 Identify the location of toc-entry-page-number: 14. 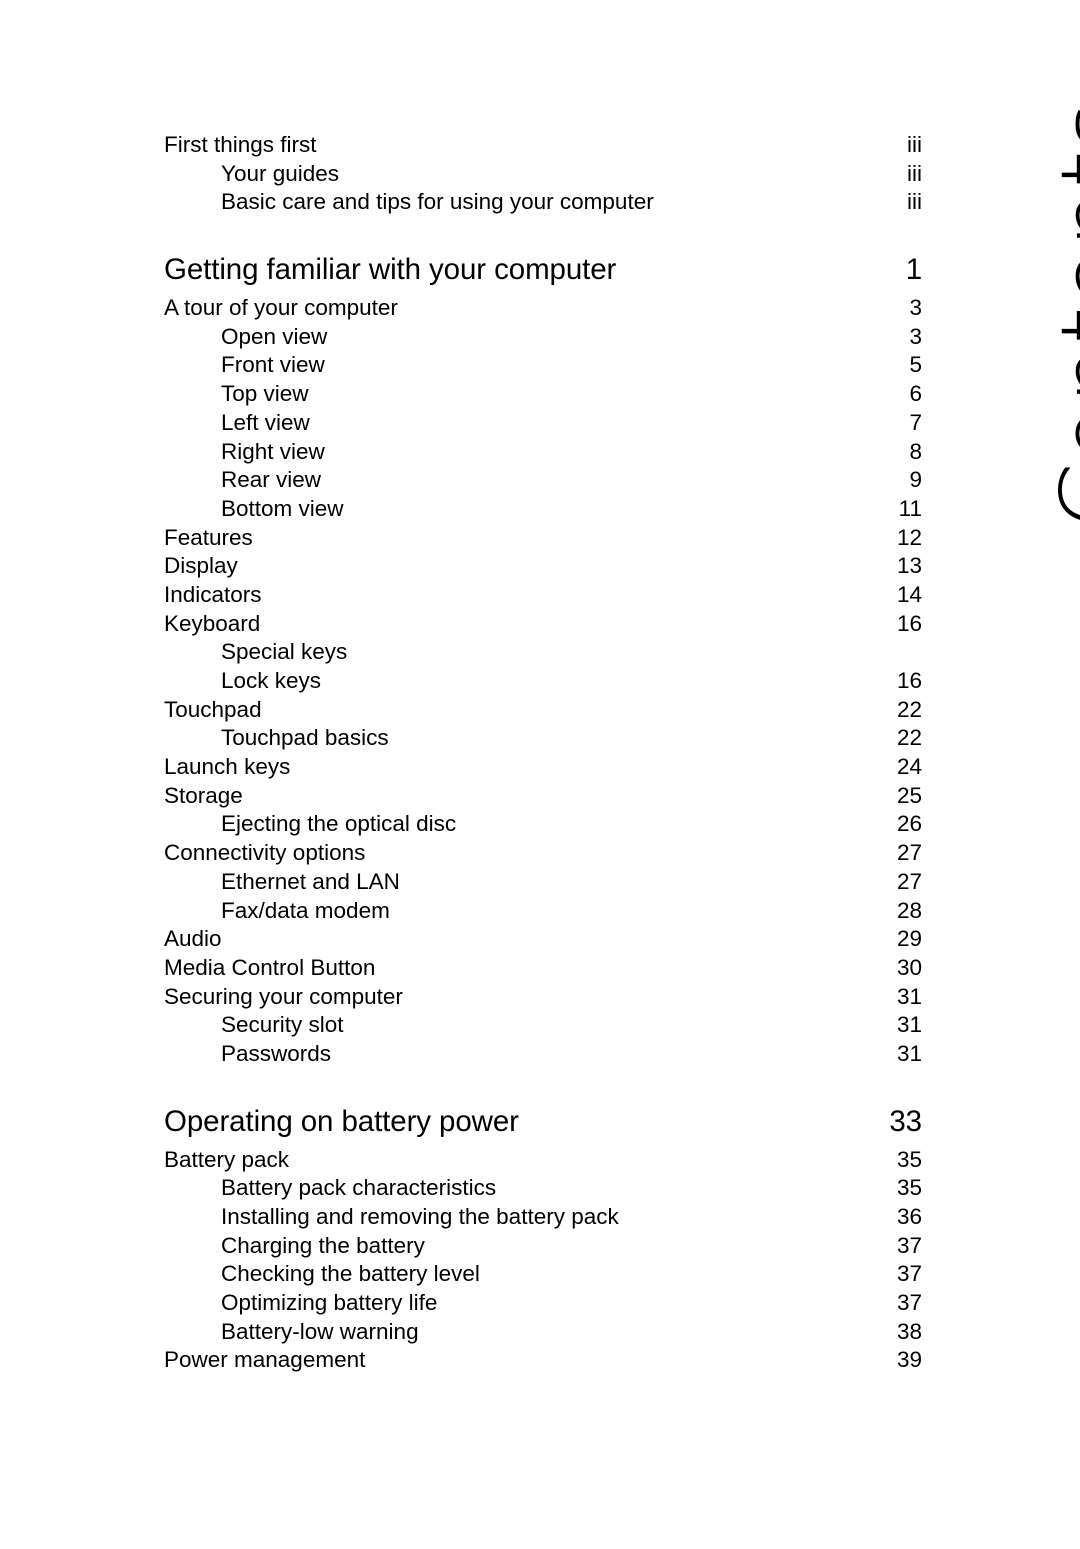
(909, 594).